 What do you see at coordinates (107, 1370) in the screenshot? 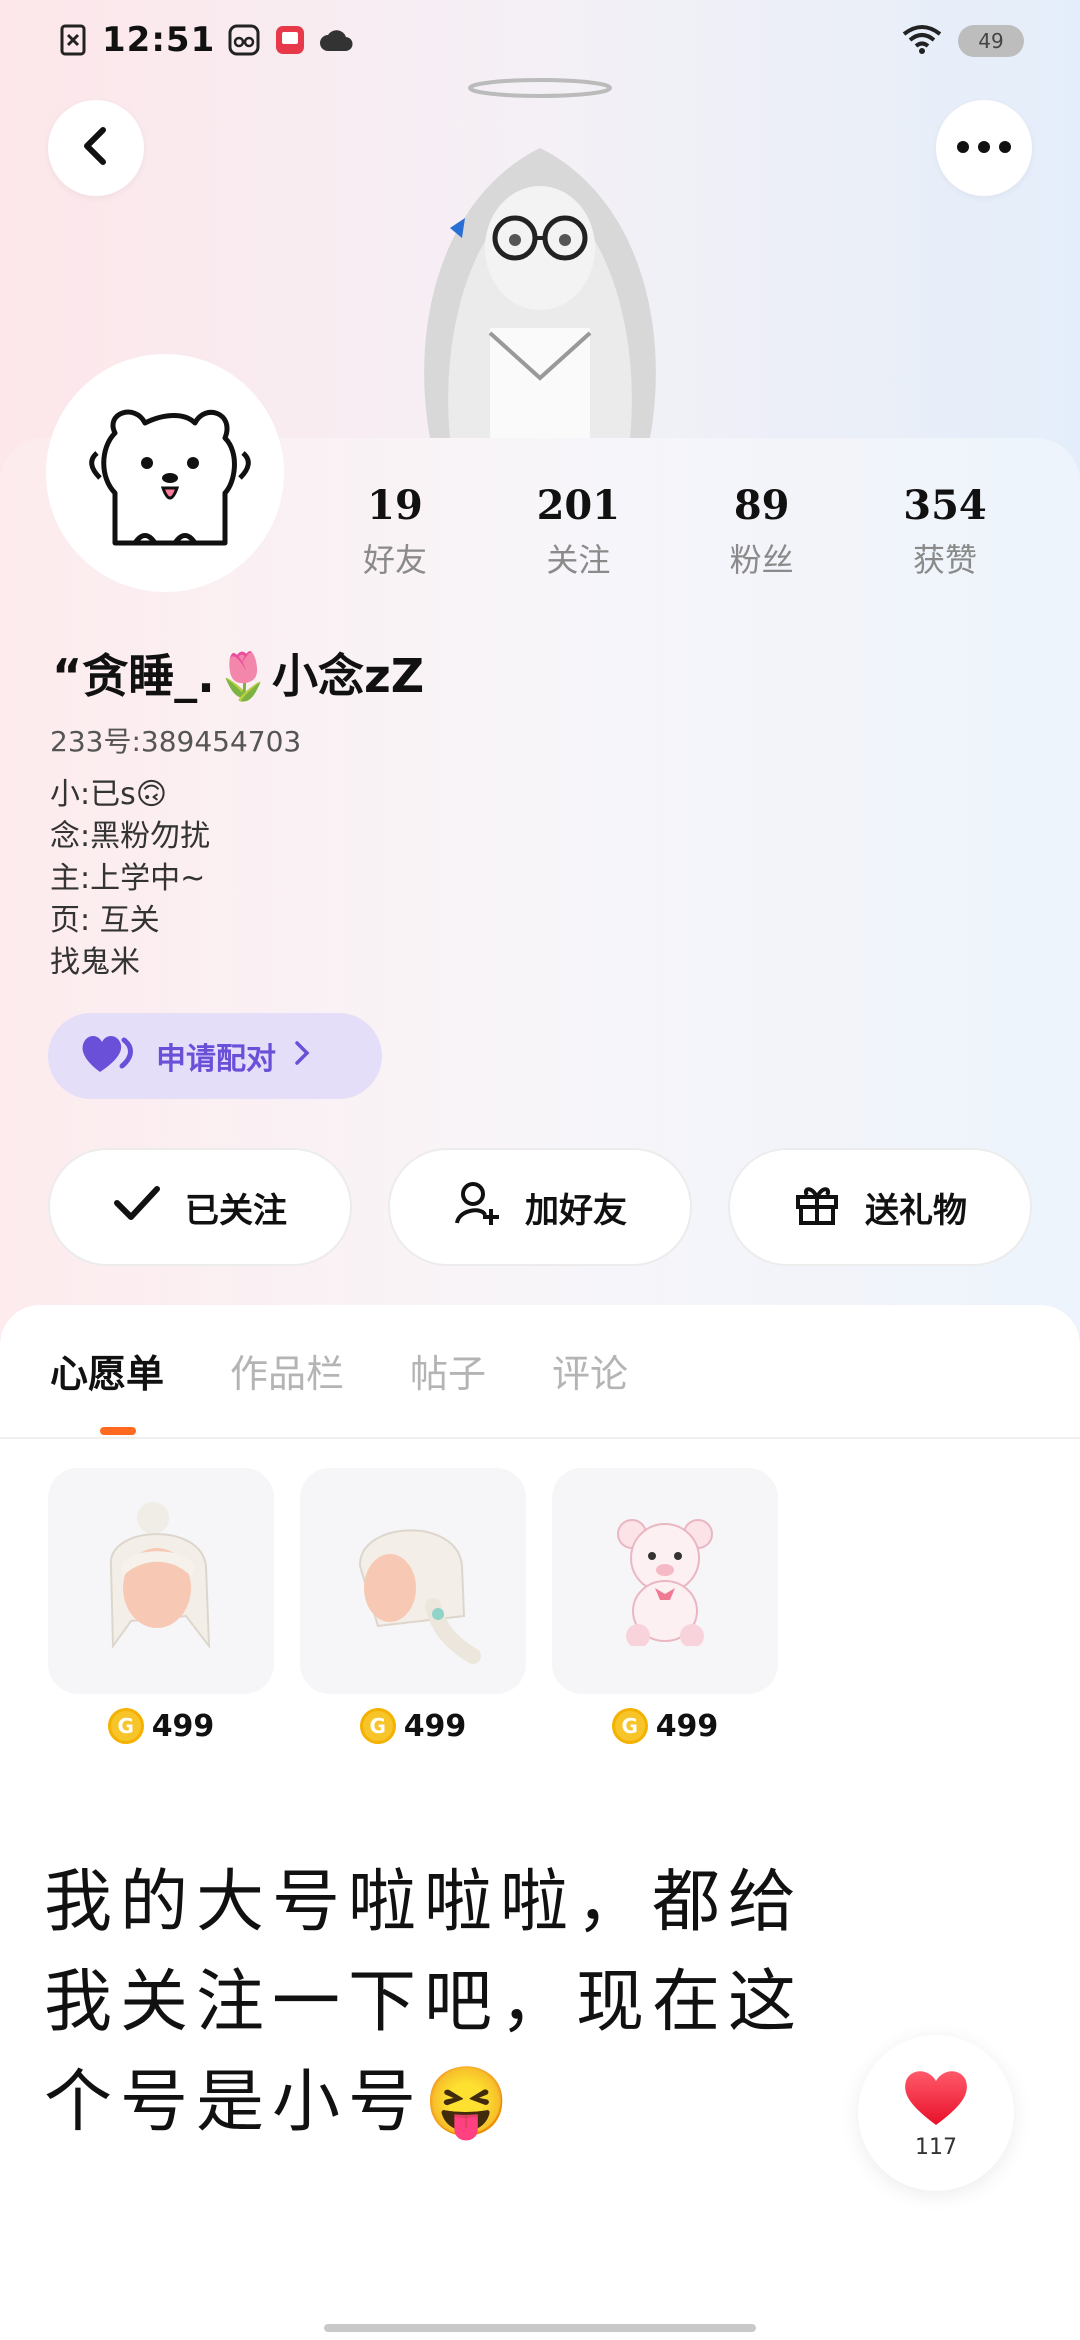
I see `tab-wishlist: 心愿单` at bounding box center [107, 1370].